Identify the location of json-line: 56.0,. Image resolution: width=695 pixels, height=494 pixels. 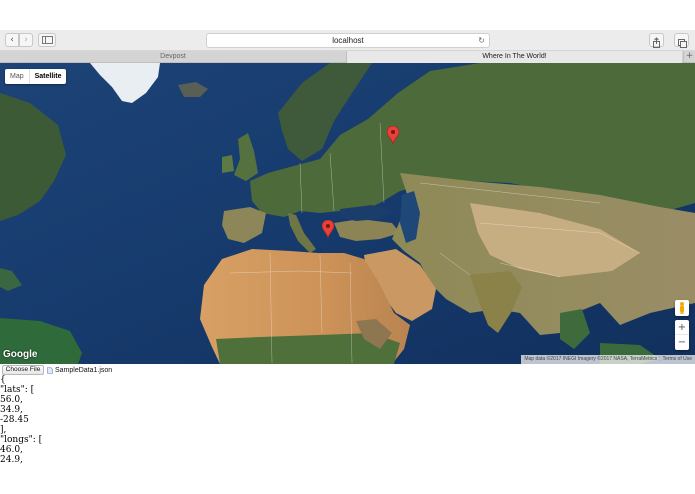
(11, 400).